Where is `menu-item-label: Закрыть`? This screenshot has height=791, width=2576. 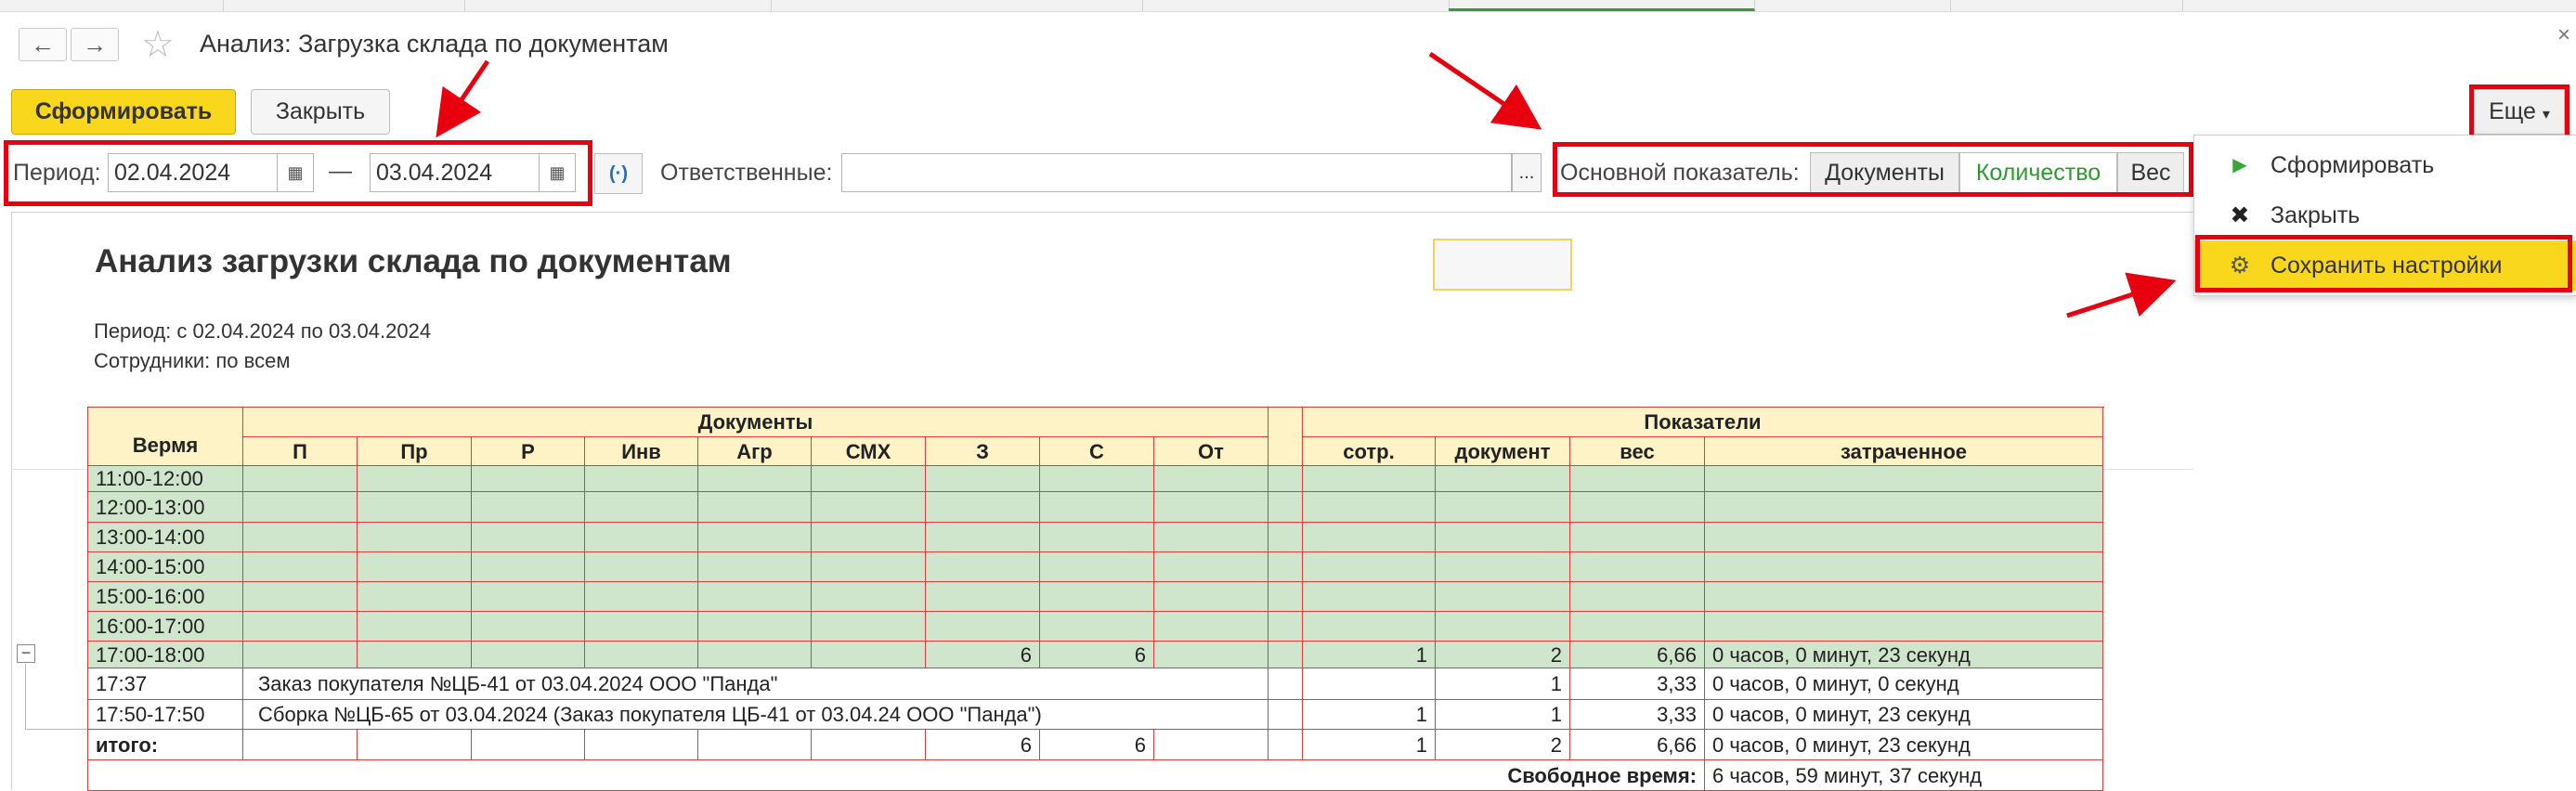
menu-item-label: Закрыть is located at coordinates (2316, 215).